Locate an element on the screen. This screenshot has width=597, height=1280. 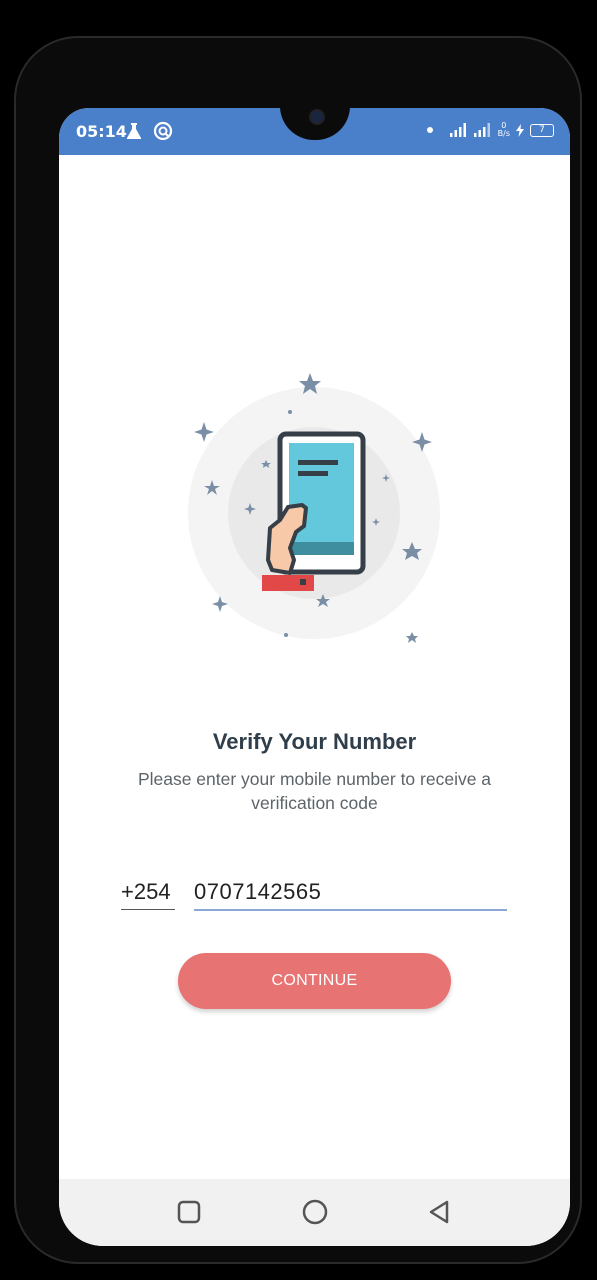
vpn-icon is located at coordinates (163, 131).